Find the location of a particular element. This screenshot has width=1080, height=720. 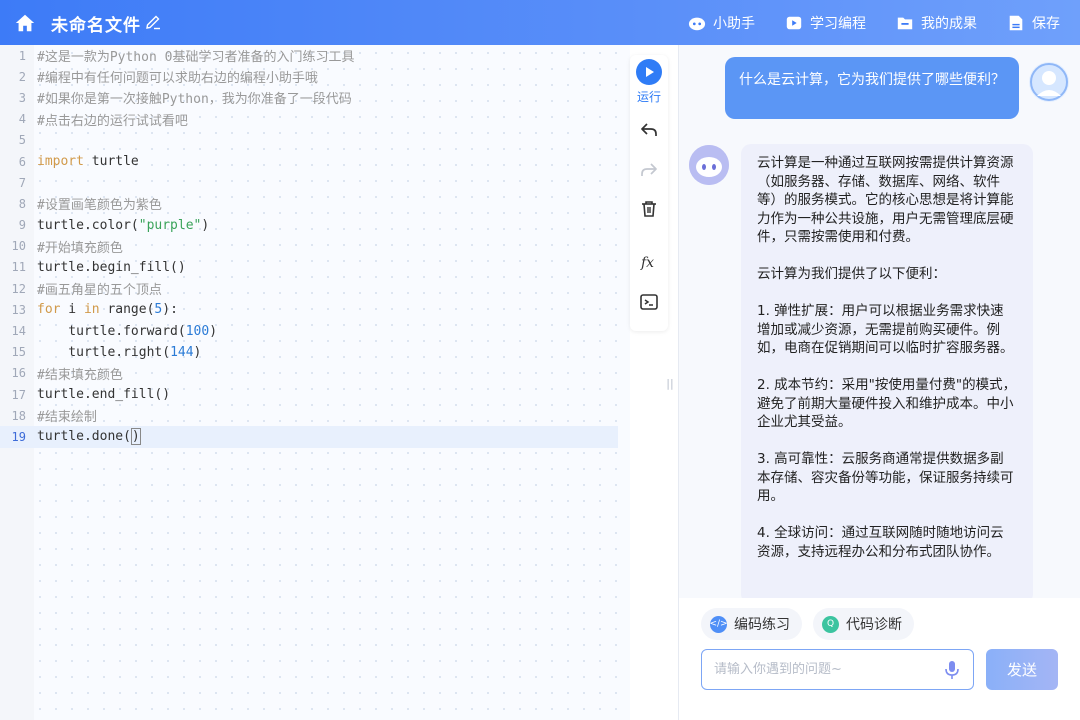

line-number: 12 is located at coordinates (18, 288).